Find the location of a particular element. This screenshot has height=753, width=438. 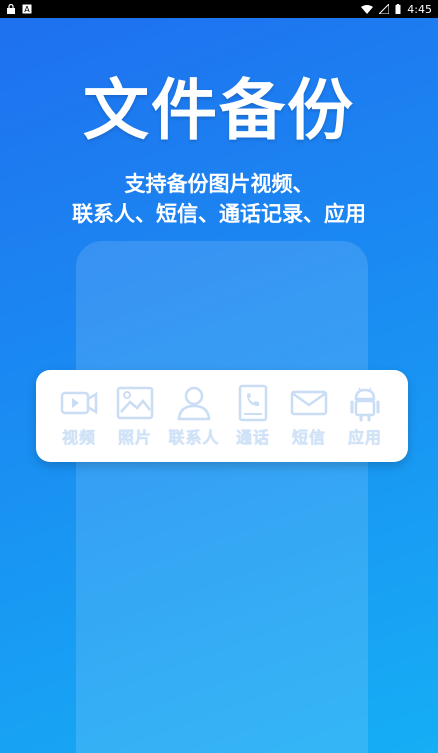

category-photo: 照片 is located at coordinates (135, 416).